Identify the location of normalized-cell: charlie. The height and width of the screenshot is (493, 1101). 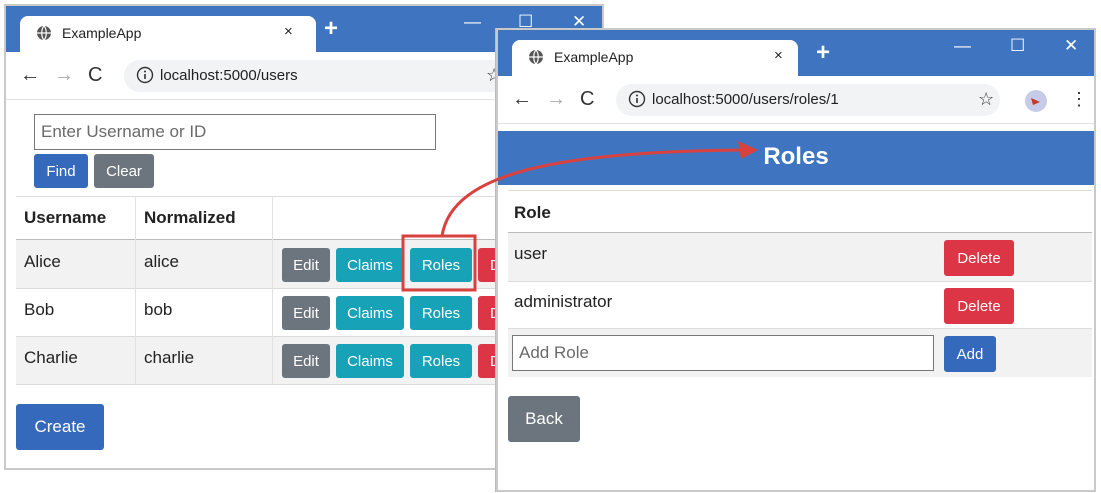
(169, 357).